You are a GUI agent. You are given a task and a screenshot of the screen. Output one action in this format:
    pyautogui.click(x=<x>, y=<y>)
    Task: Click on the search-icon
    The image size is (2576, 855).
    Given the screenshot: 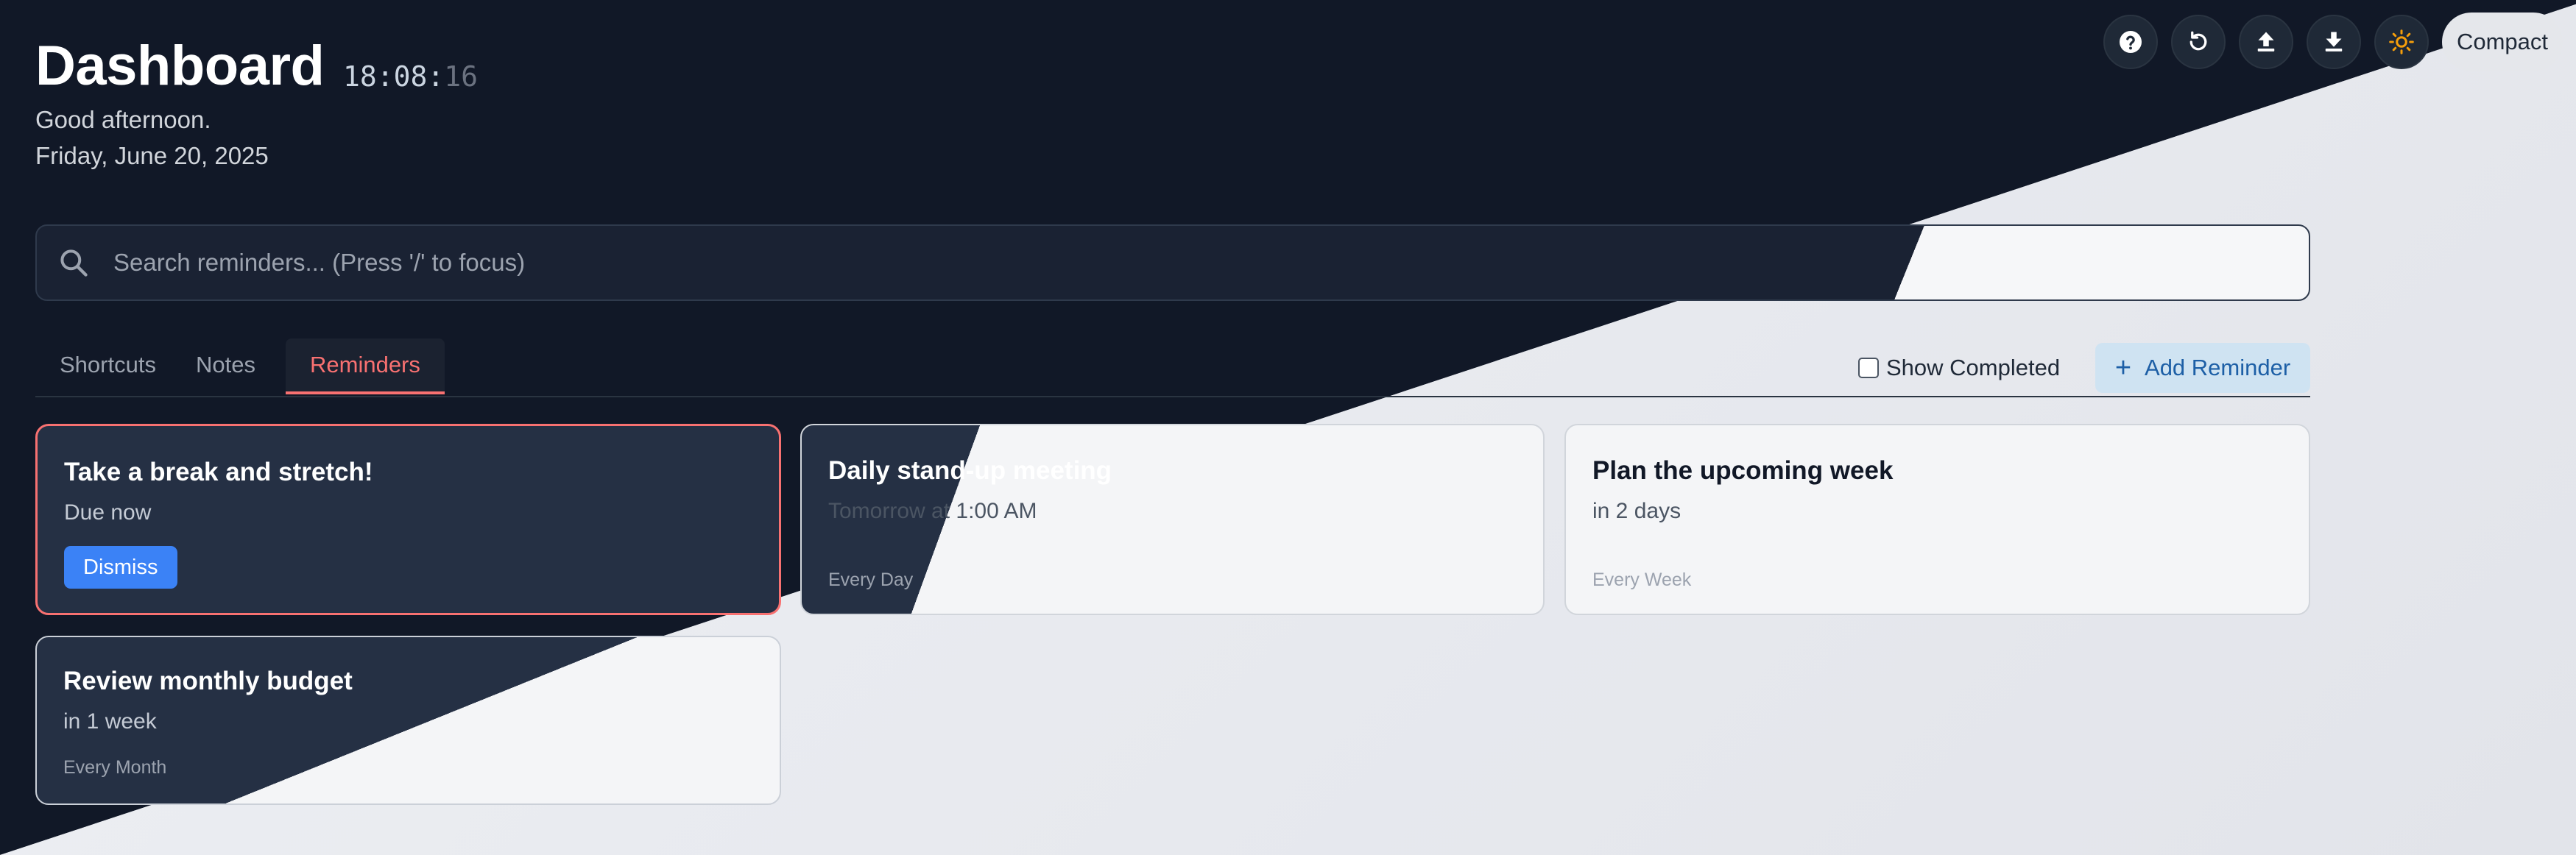 What is the action you would take?
    pyautogui.click(x=74, y=263)
    